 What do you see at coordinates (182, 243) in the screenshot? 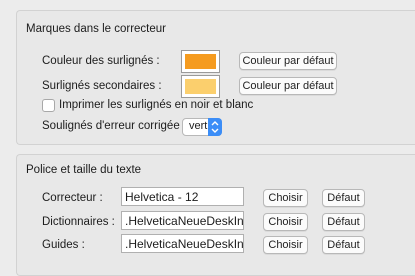
I see `guides-font-field: .HelveticaNeueDeskInterf` at bounding box center [182, 243].